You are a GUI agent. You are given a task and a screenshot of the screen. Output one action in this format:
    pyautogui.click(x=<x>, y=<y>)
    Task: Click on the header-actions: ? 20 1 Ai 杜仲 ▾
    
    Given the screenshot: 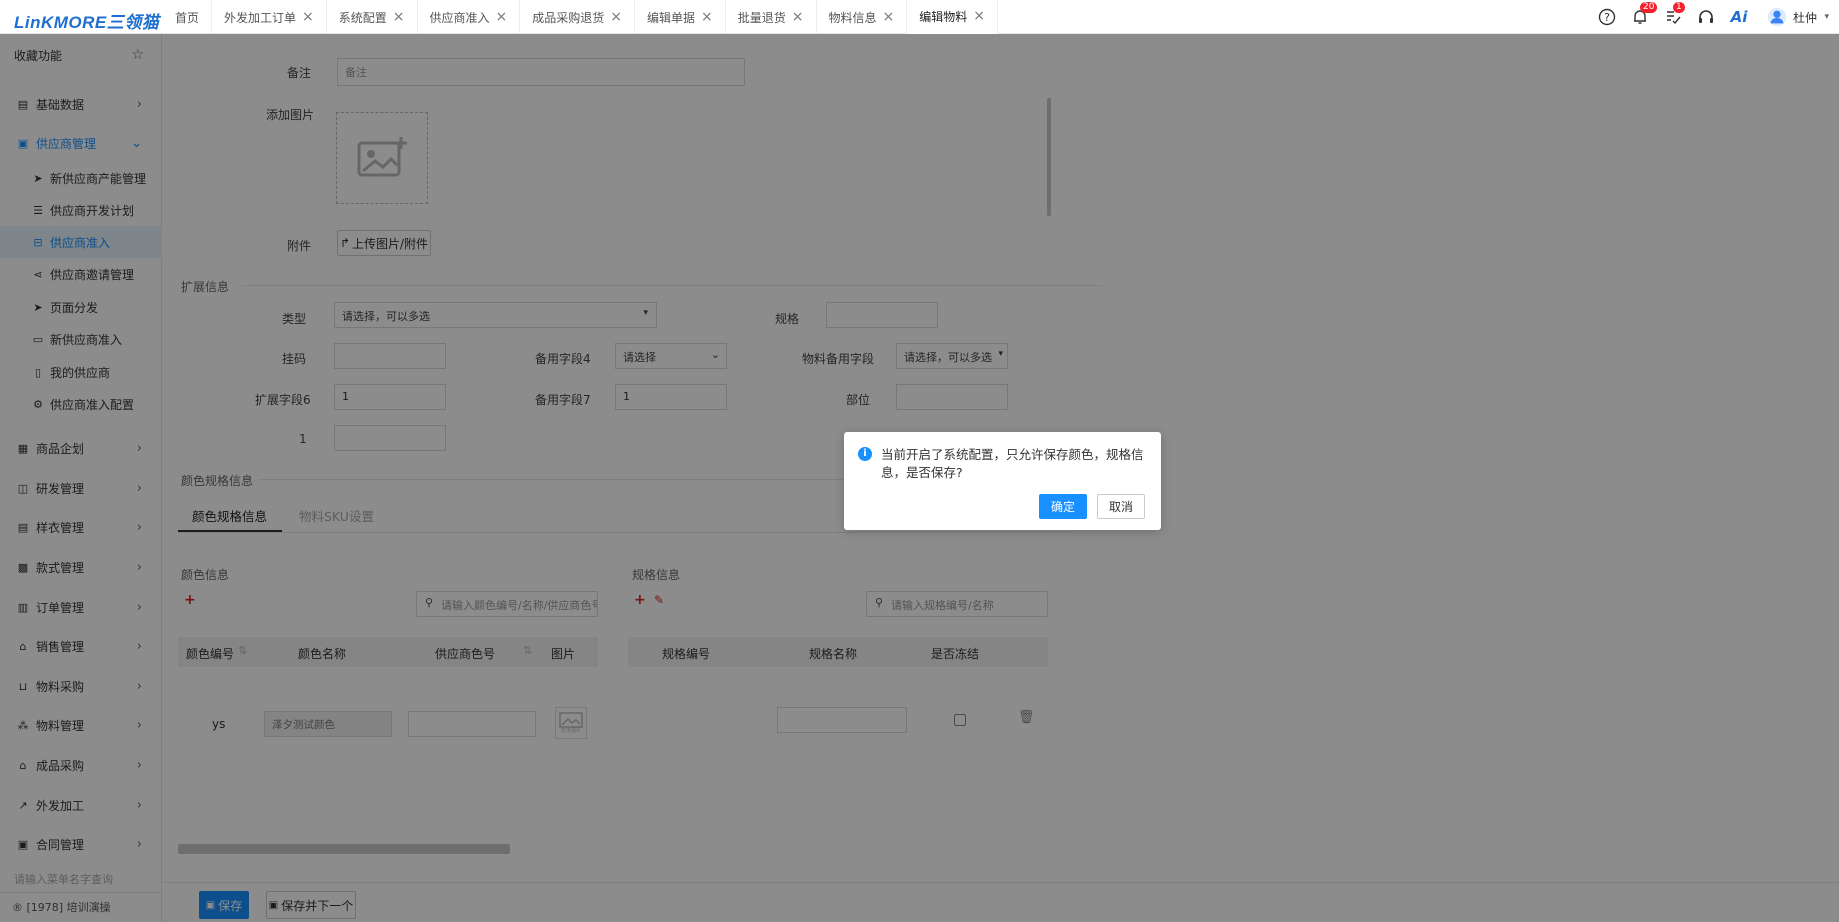 What is the action you would take?
    pyautogui.click(x=1711, y=17)
    